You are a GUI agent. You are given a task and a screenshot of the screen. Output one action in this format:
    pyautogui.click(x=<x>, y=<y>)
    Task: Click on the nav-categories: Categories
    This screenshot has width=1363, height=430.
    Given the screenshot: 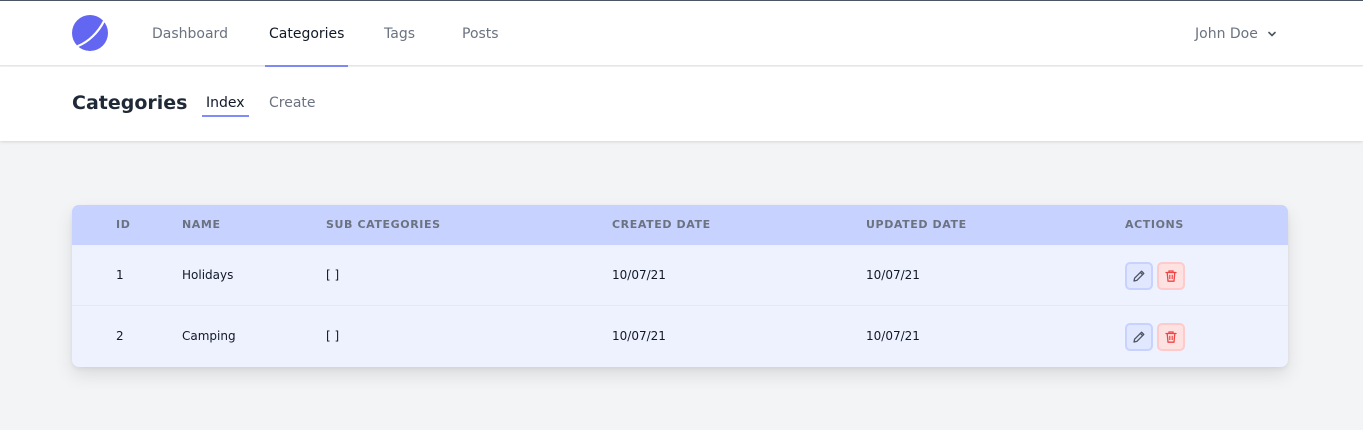 What is the action you would take?
    pyautogui.click(x=306, y=34)
    